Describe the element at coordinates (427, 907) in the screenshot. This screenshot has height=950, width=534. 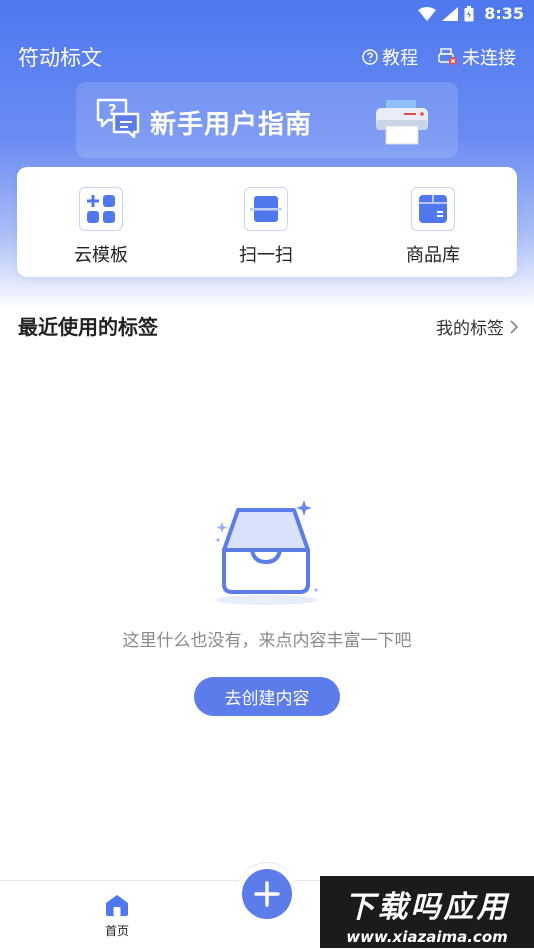
I see `watermark-main-text: 下载吗应用` at that location.